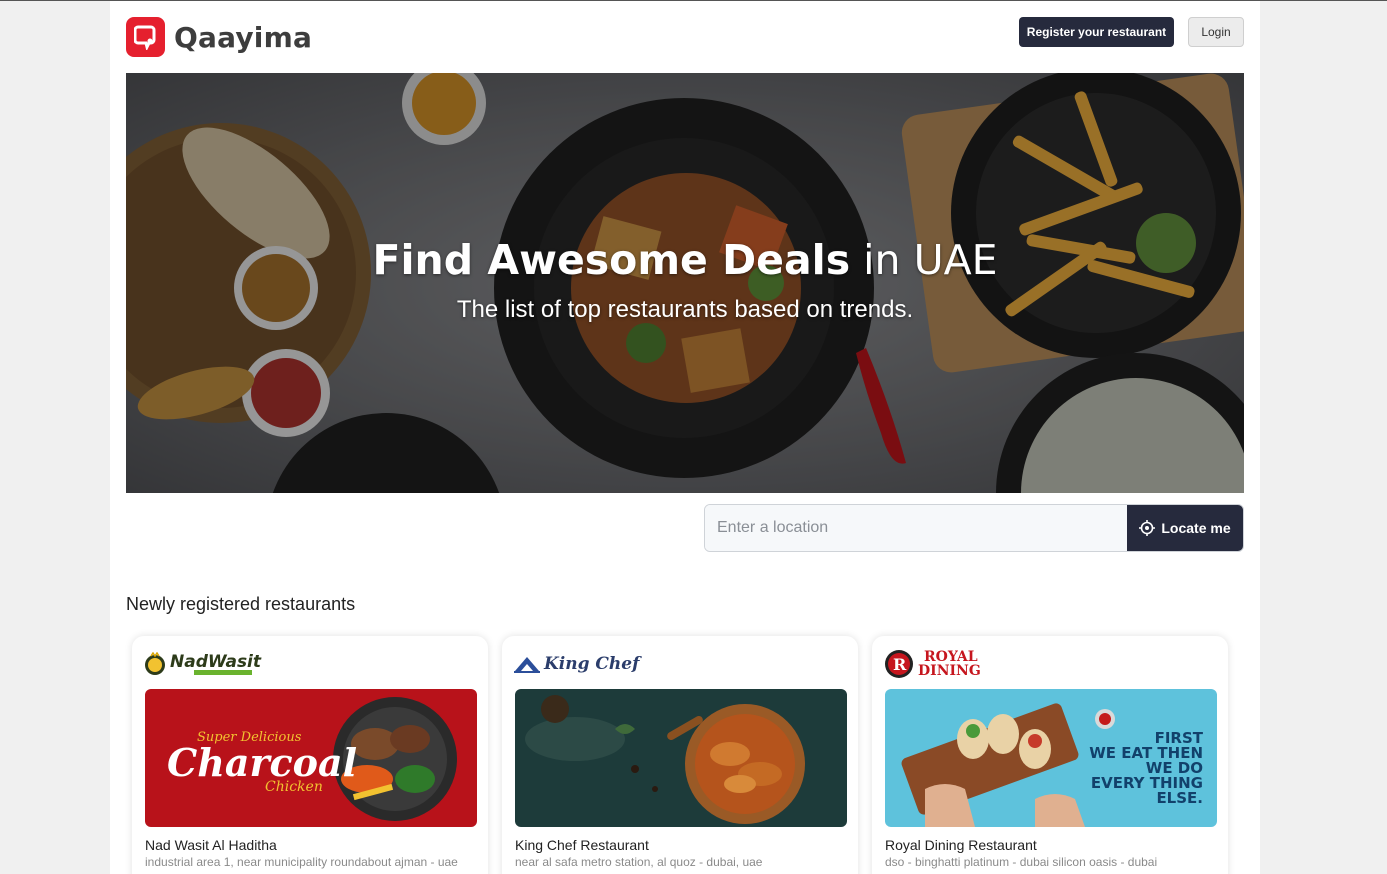  I want to click on svg-text: R, so click(900, 664).